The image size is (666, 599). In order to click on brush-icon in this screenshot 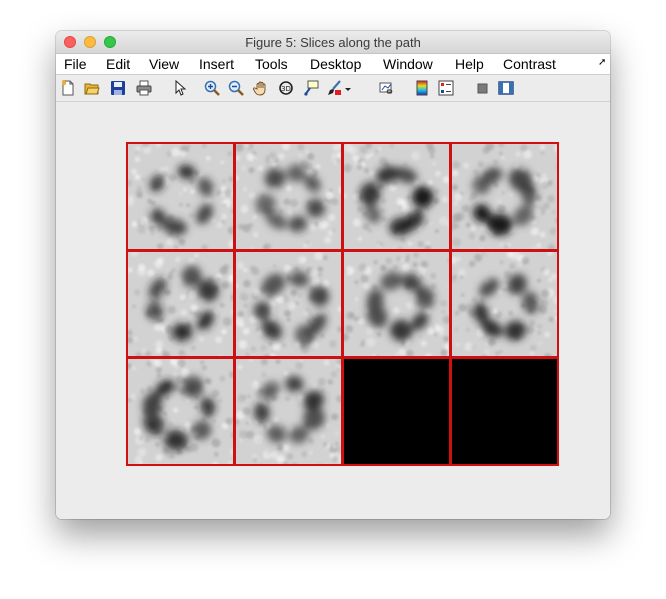, I will do `click(334, 88)`.